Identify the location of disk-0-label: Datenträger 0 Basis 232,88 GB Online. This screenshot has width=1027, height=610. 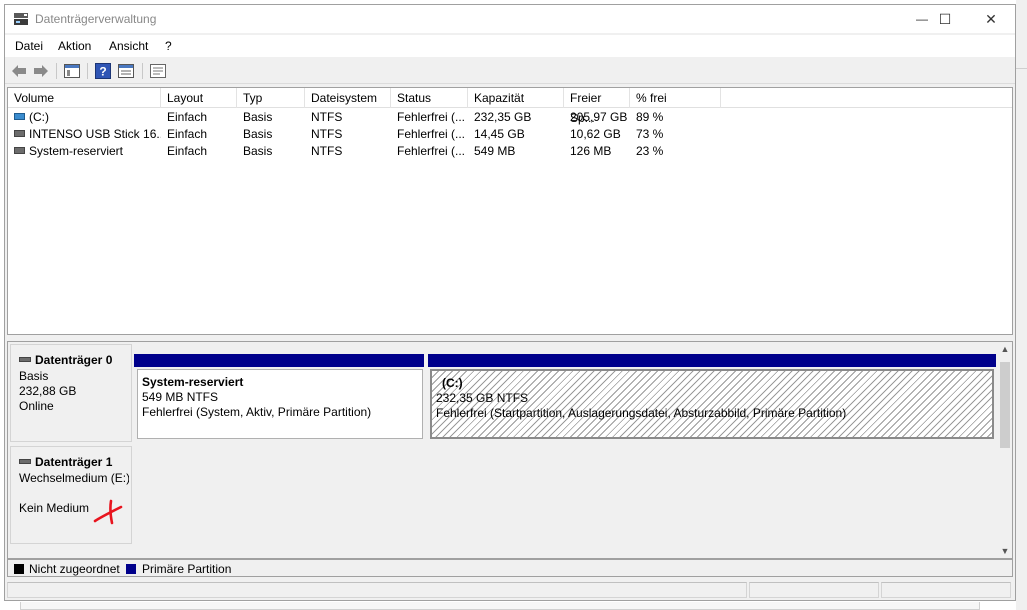
(71, 393).